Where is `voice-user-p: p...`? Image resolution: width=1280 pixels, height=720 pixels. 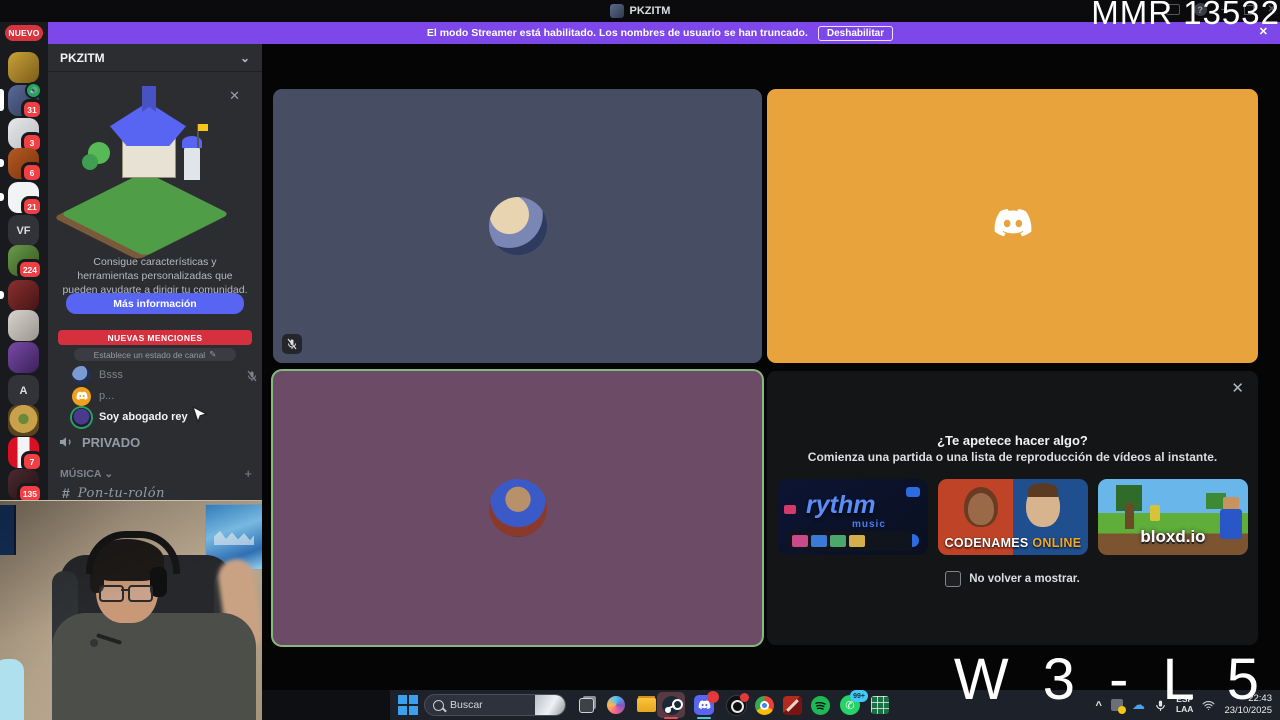
voice-user-p: p... is located at coordinates (165, 396).